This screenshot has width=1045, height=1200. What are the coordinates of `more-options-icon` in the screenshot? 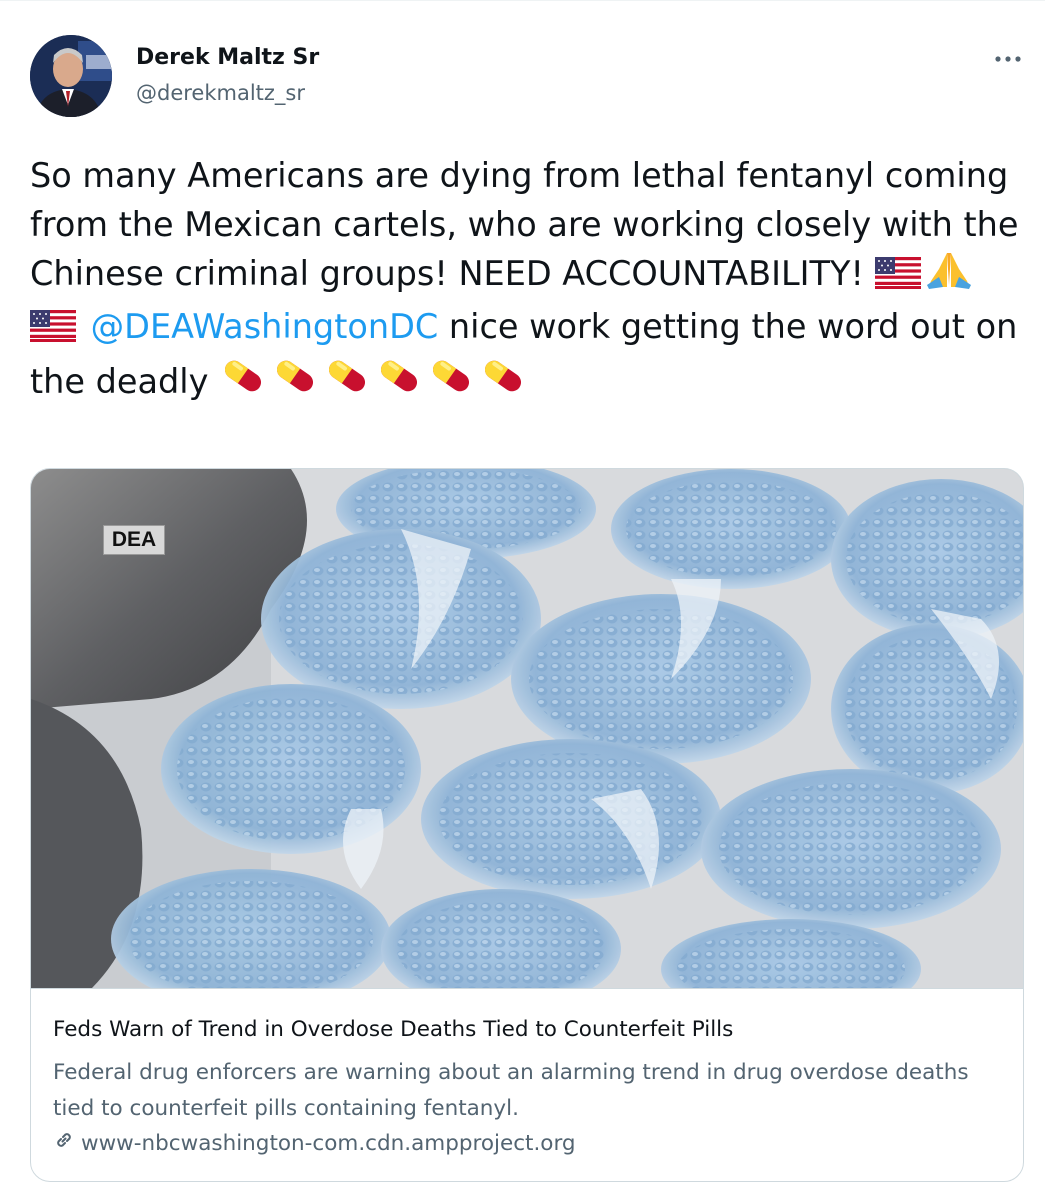 It's located at (1008, 59).